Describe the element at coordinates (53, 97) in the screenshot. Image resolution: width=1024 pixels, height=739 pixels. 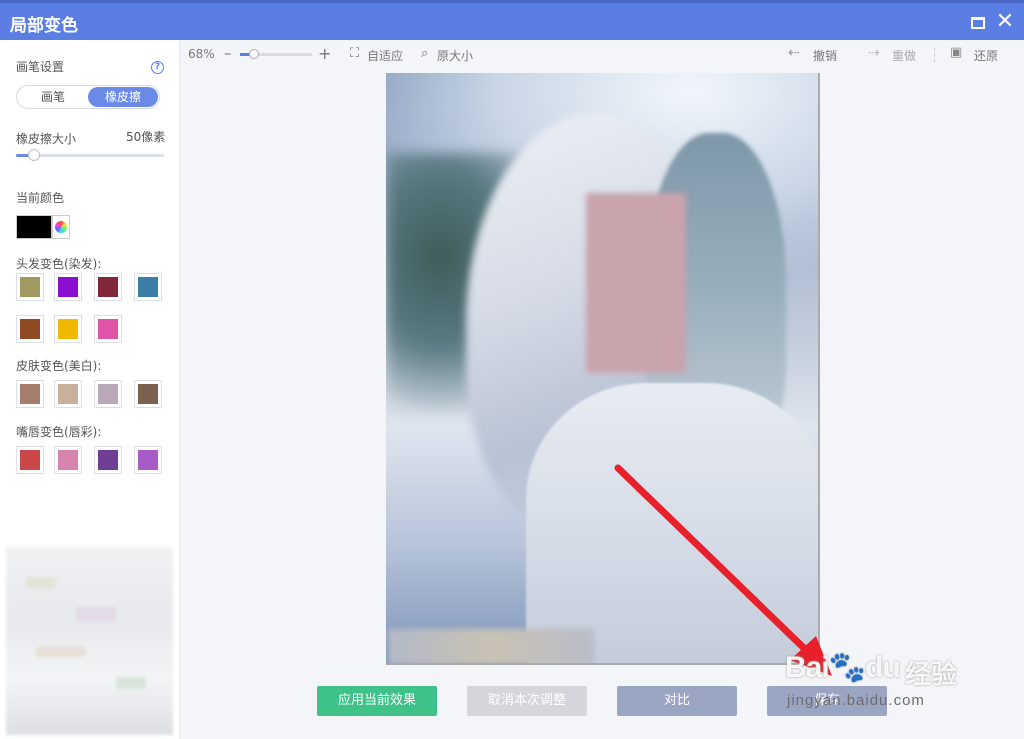
I see `tab-brush: 画笔` at that location.